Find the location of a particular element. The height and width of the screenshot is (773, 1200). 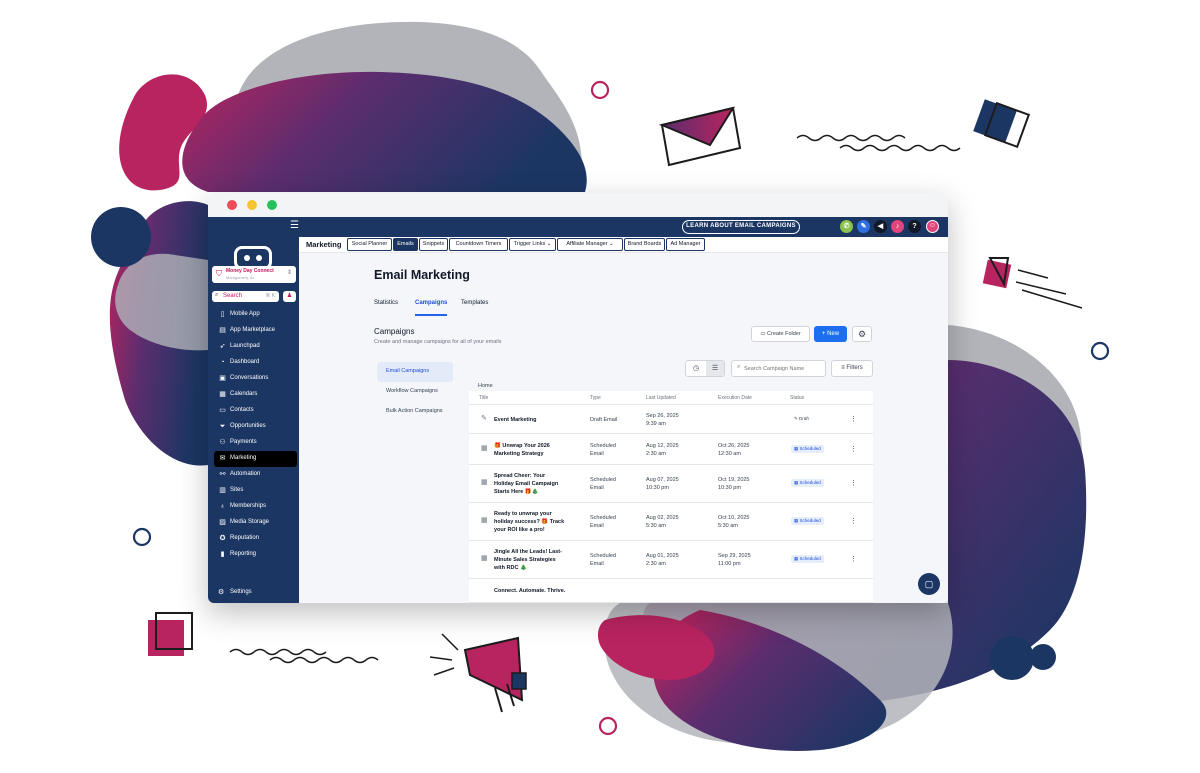

sidebar-item-app-marketplace: ▤ App Marketplace is located at coordinates (255, 331).